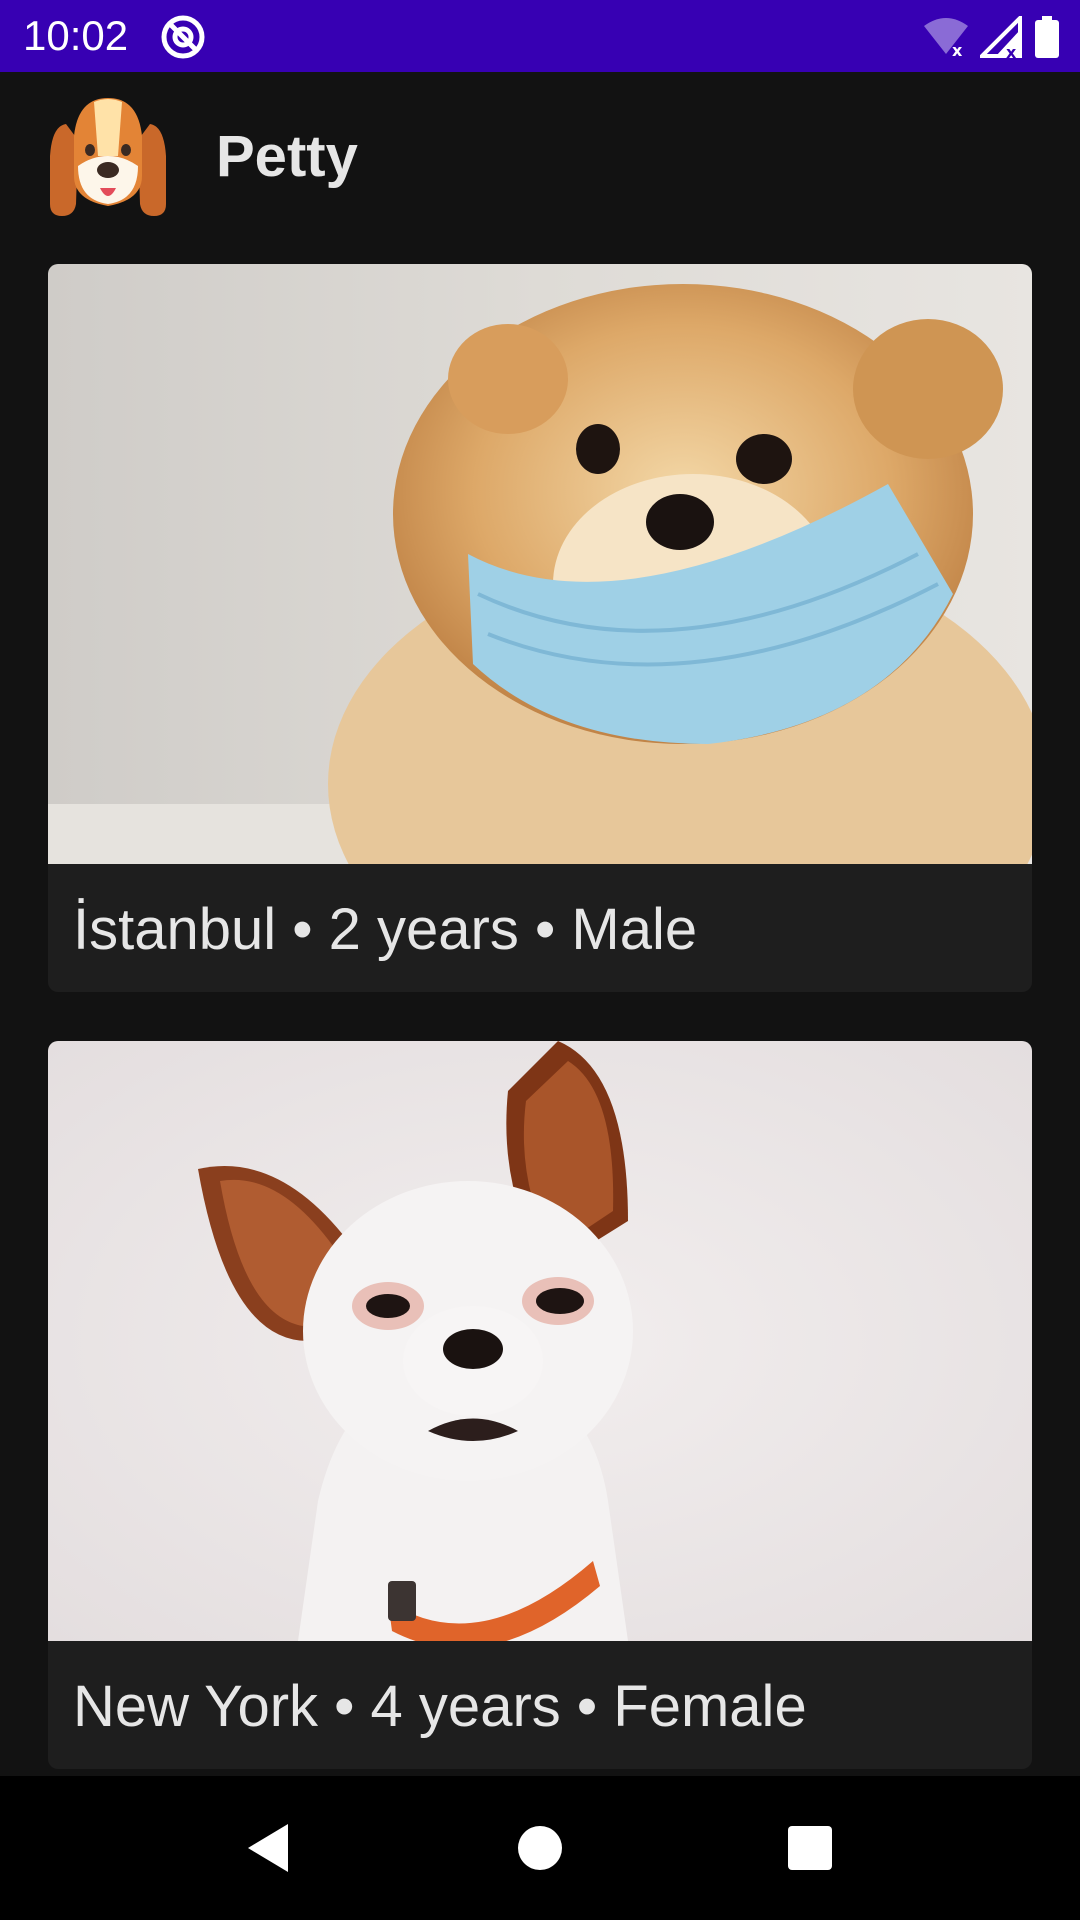 The image size is (1080, 1920). I want to click on status-bar: 10:02 x x, so click(540, 36).